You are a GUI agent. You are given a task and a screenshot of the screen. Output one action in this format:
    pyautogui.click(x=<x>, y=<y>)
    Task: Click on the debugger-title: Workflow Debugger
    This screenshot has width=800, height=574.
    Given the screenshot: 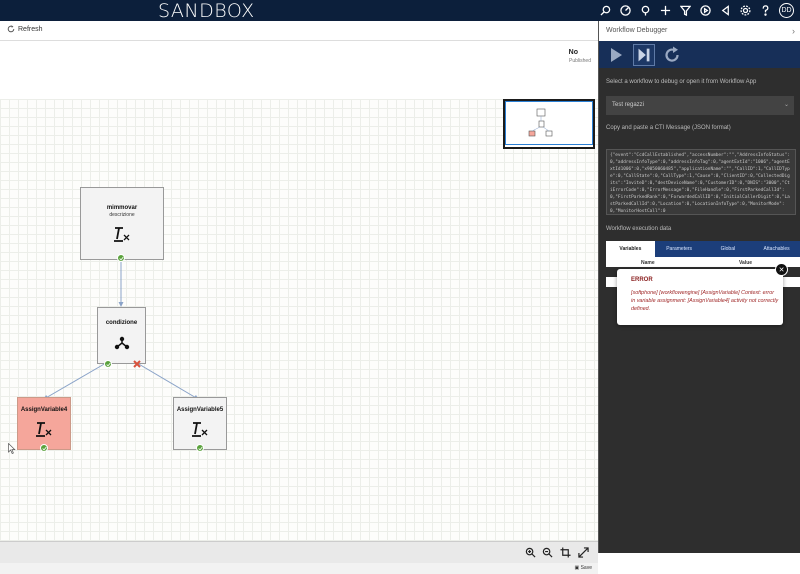 What is the action you would take?
    pyautogui.click(x=637, y=30)
    